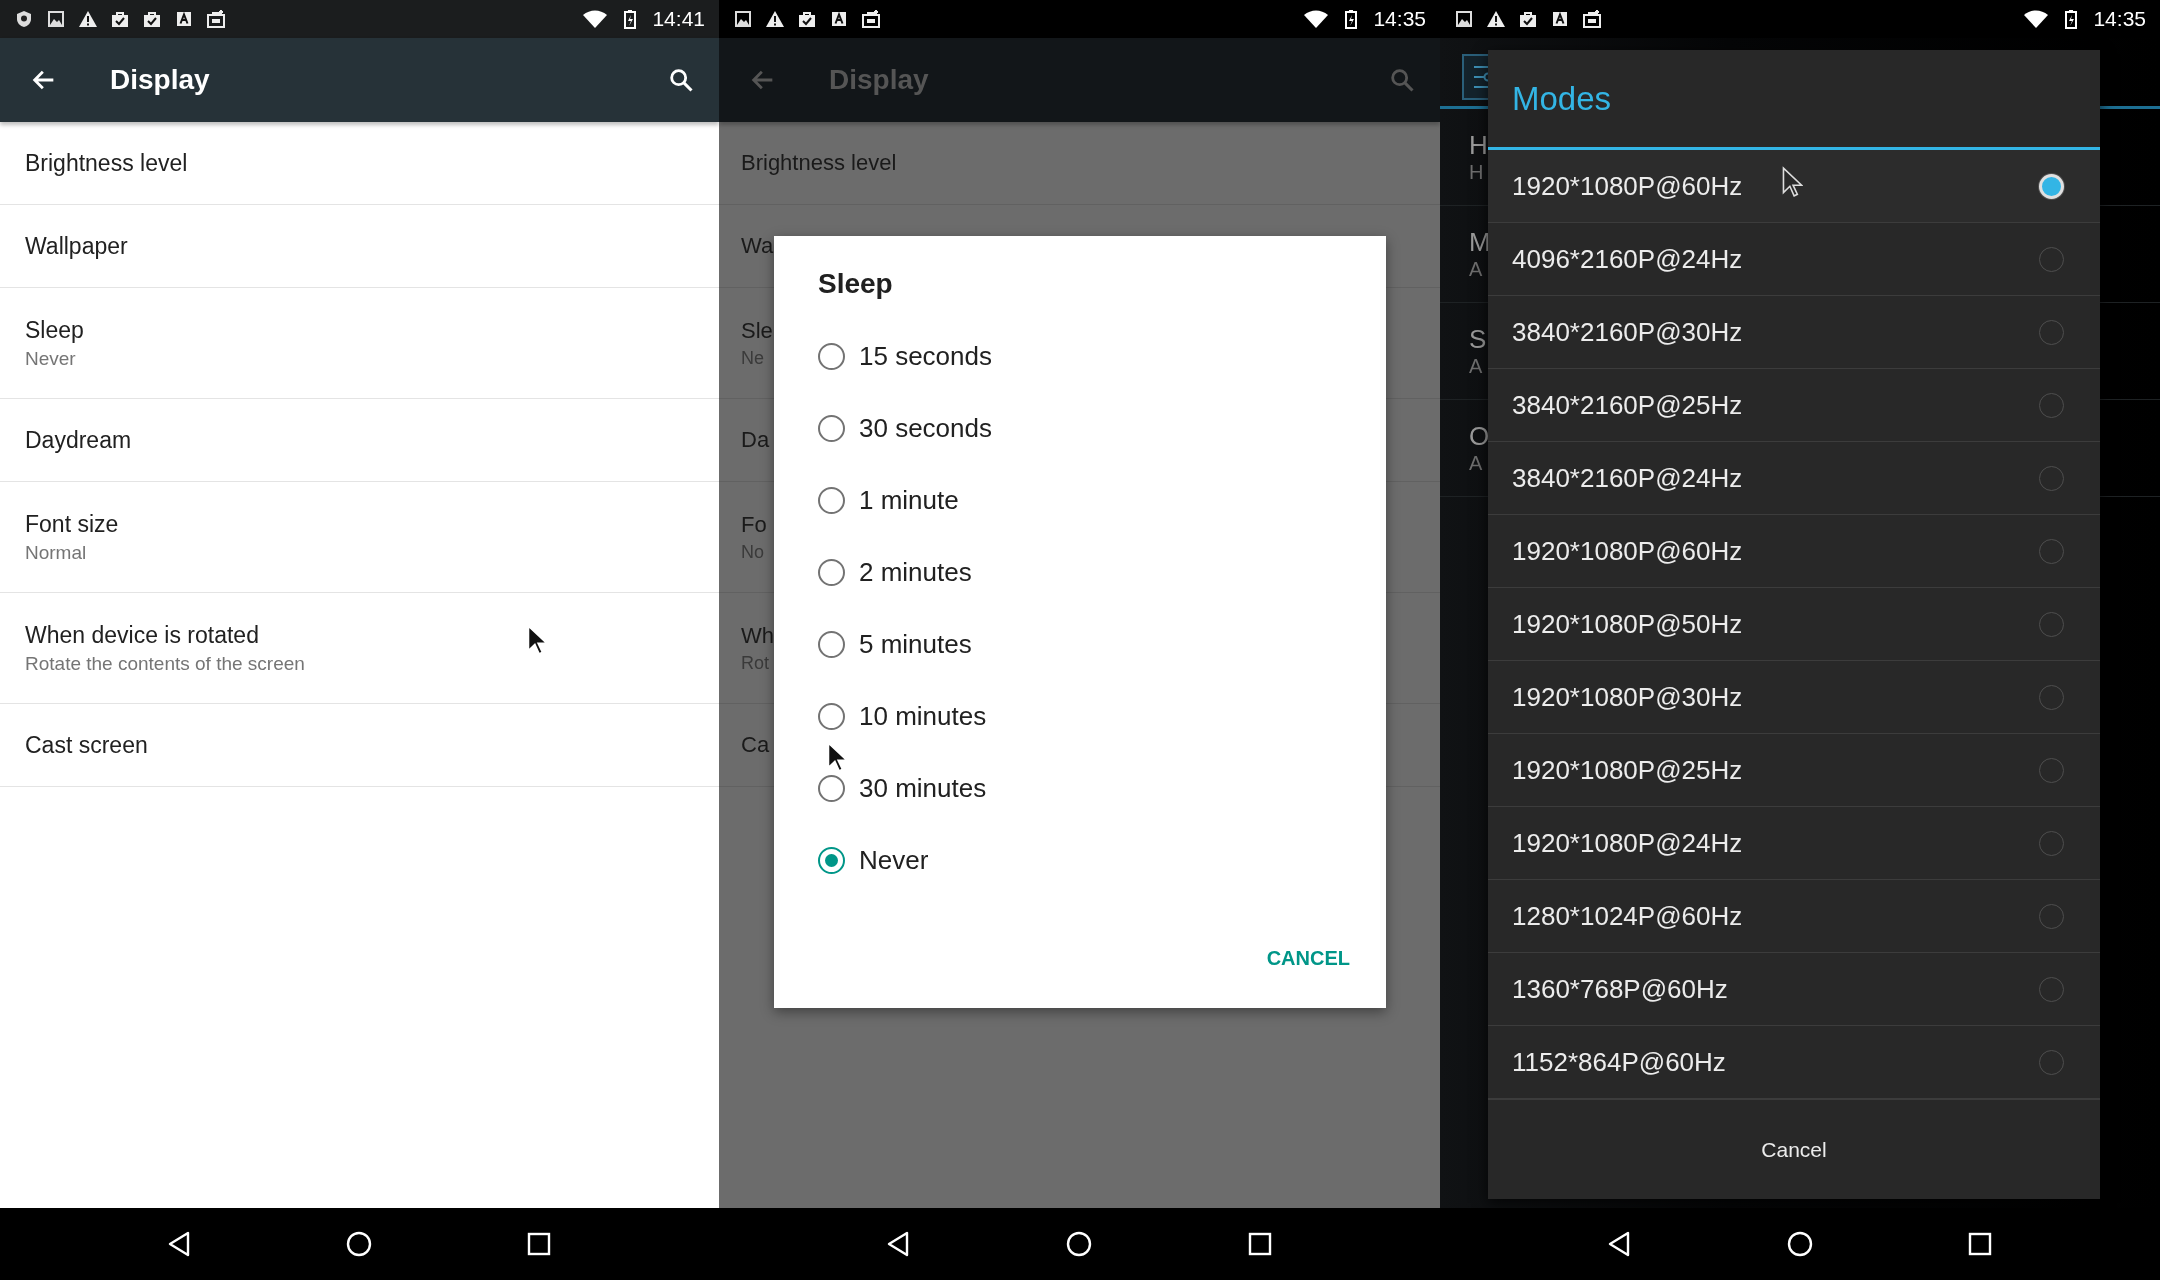 This screenshot has width=2160, height=1280. Describe the element at coordinates (775, 19) in the screenshot. I see `warning-icon` at that location.